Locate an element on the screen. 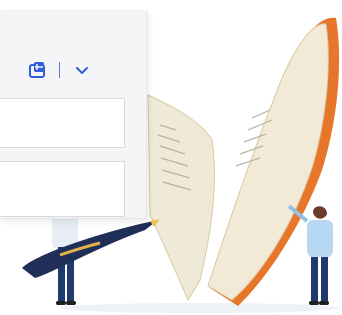 The image size is (342, 315). pen is located at coordinates (91, 248).